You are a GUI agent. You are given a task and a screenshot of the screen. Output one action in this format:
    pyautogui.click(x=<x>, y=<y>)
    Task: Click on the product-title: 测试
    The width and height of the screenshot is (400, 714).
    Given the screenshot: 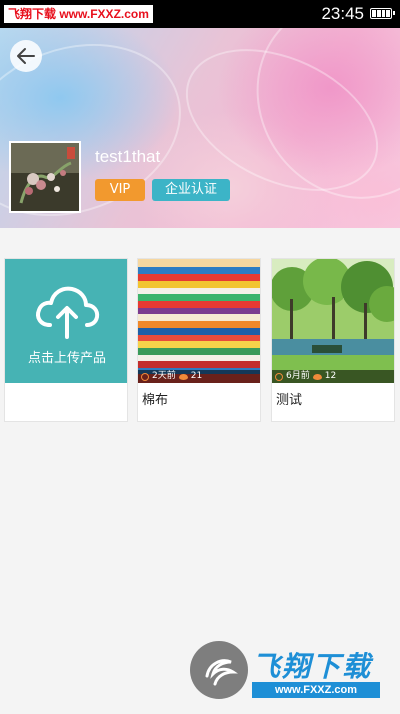 What is the action you would take?
    pyautogui.click(x=289, y=400)
    